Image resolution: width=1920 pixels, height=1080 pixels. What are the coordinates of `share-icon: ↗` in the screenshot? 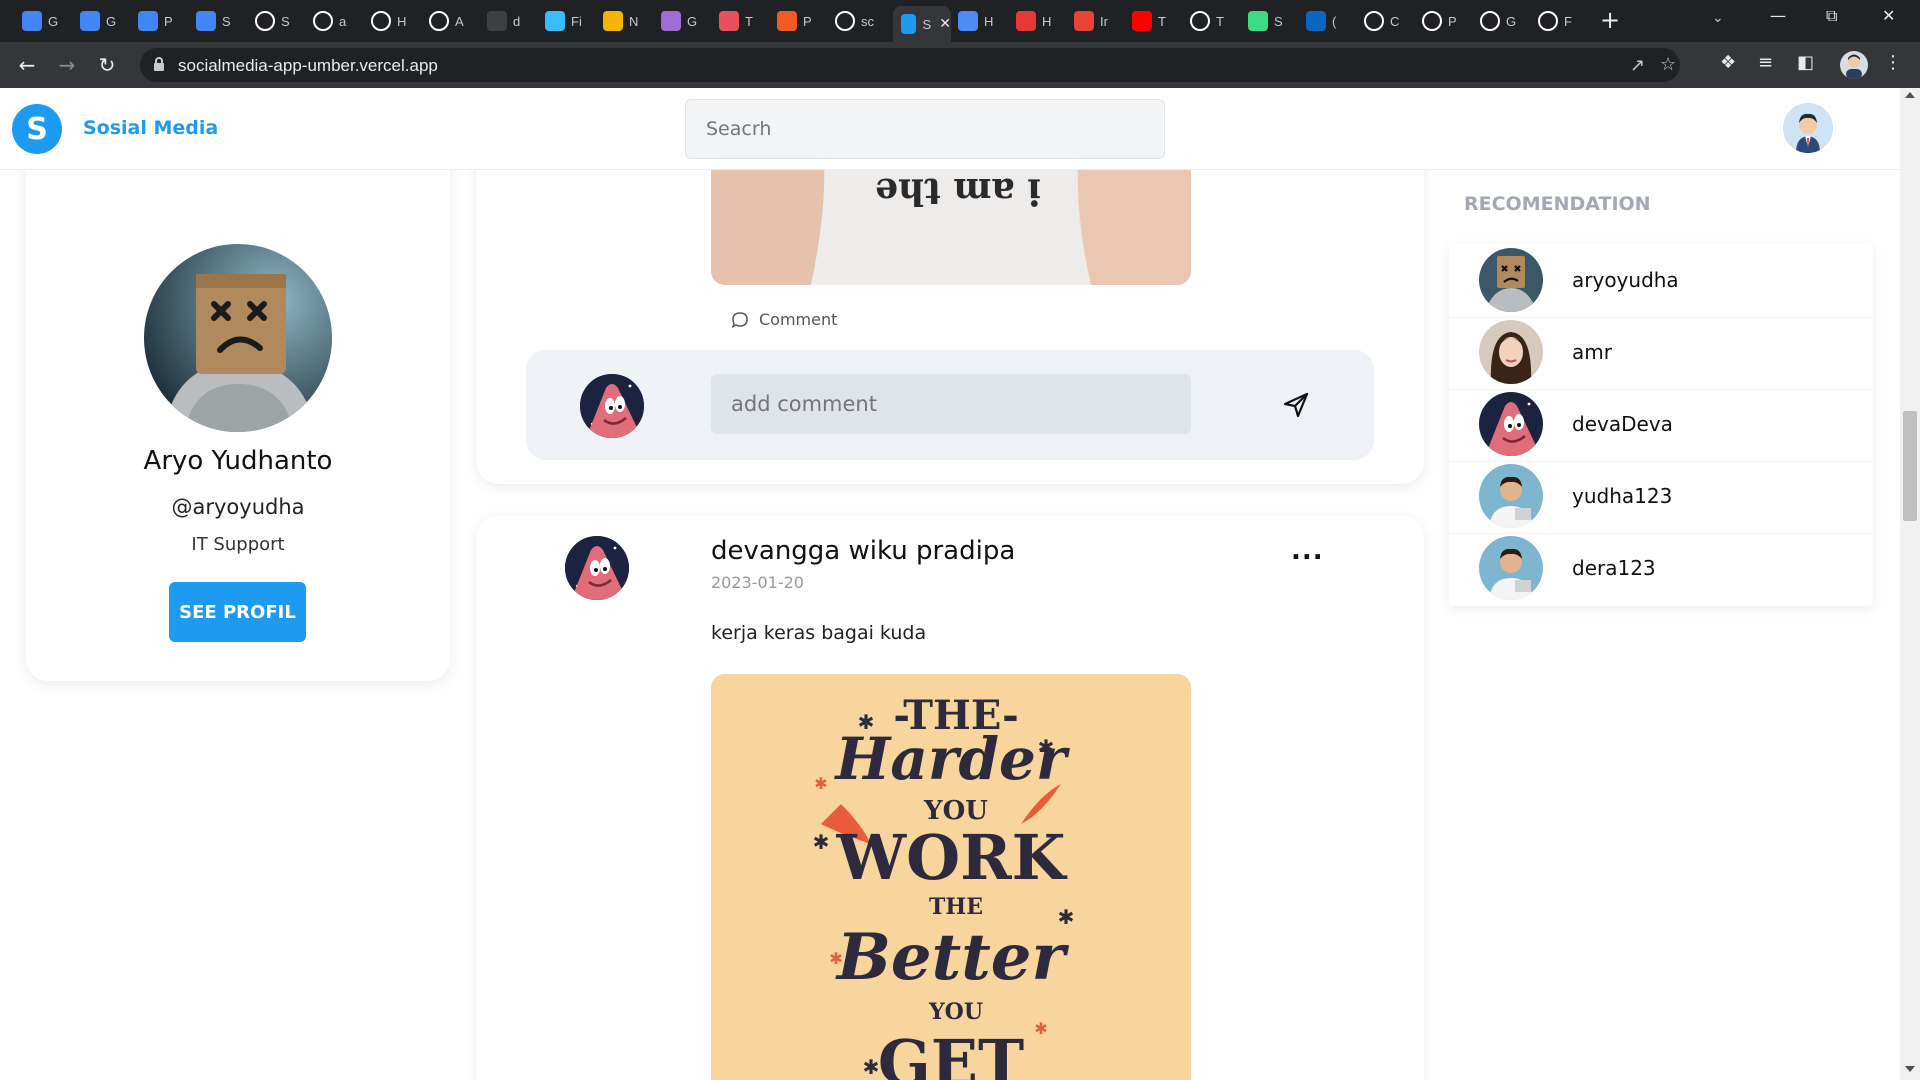 It's located at (1637, 65).